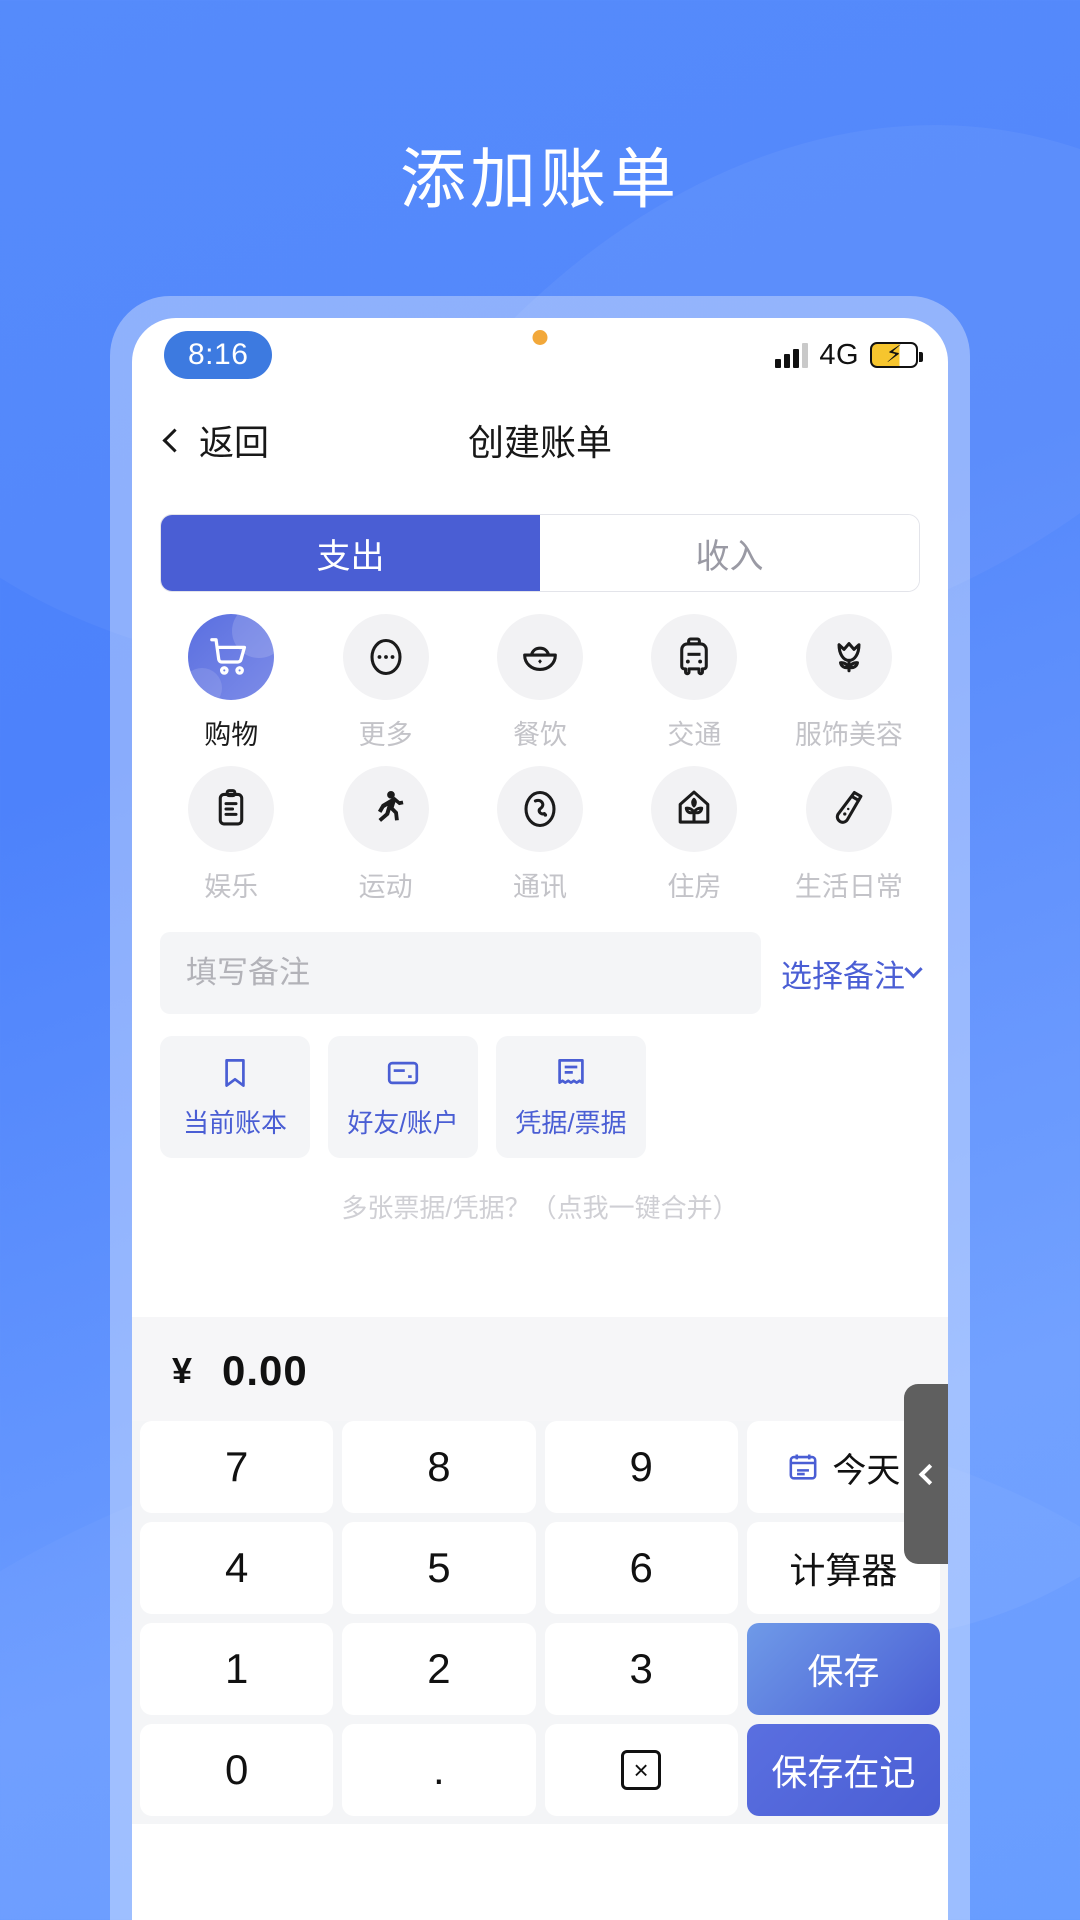  I want to click on category-item-transport: 交通, so click(694, 690).